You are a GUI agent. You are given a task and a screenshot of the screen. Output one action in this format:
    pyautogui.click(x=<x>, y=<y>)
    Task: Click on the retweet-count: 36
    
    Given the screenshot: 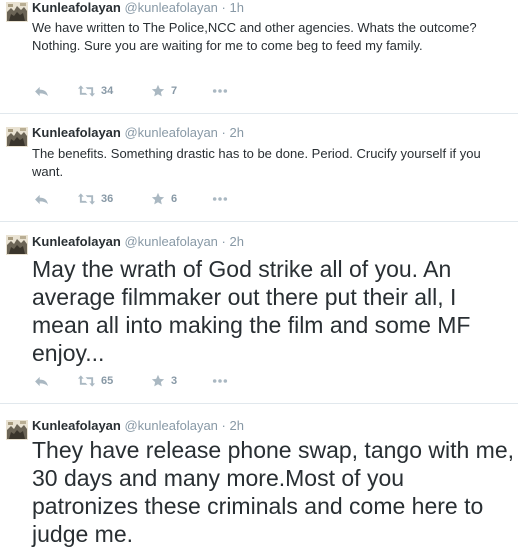 What is the action you would take?
    pyautogui.click(x=107, y=199)
    